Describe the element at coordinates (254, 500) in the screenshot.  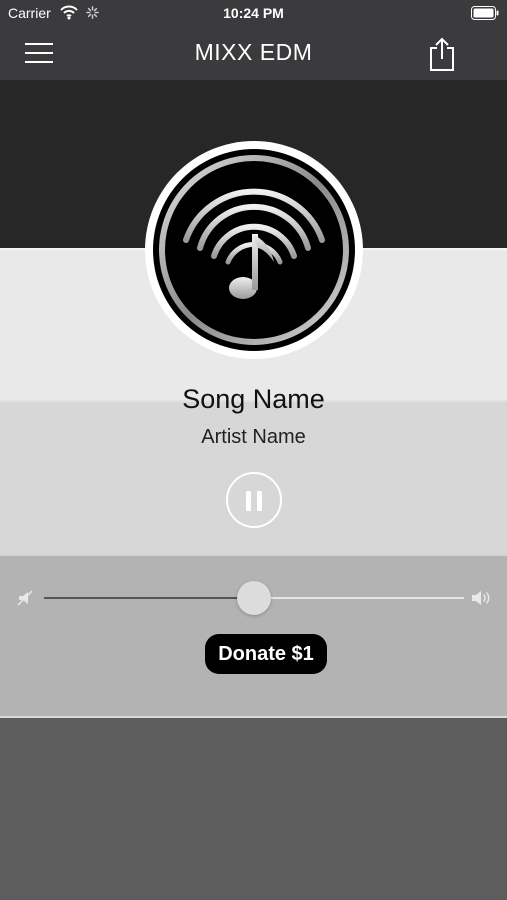
I see `pause-button` at that location.